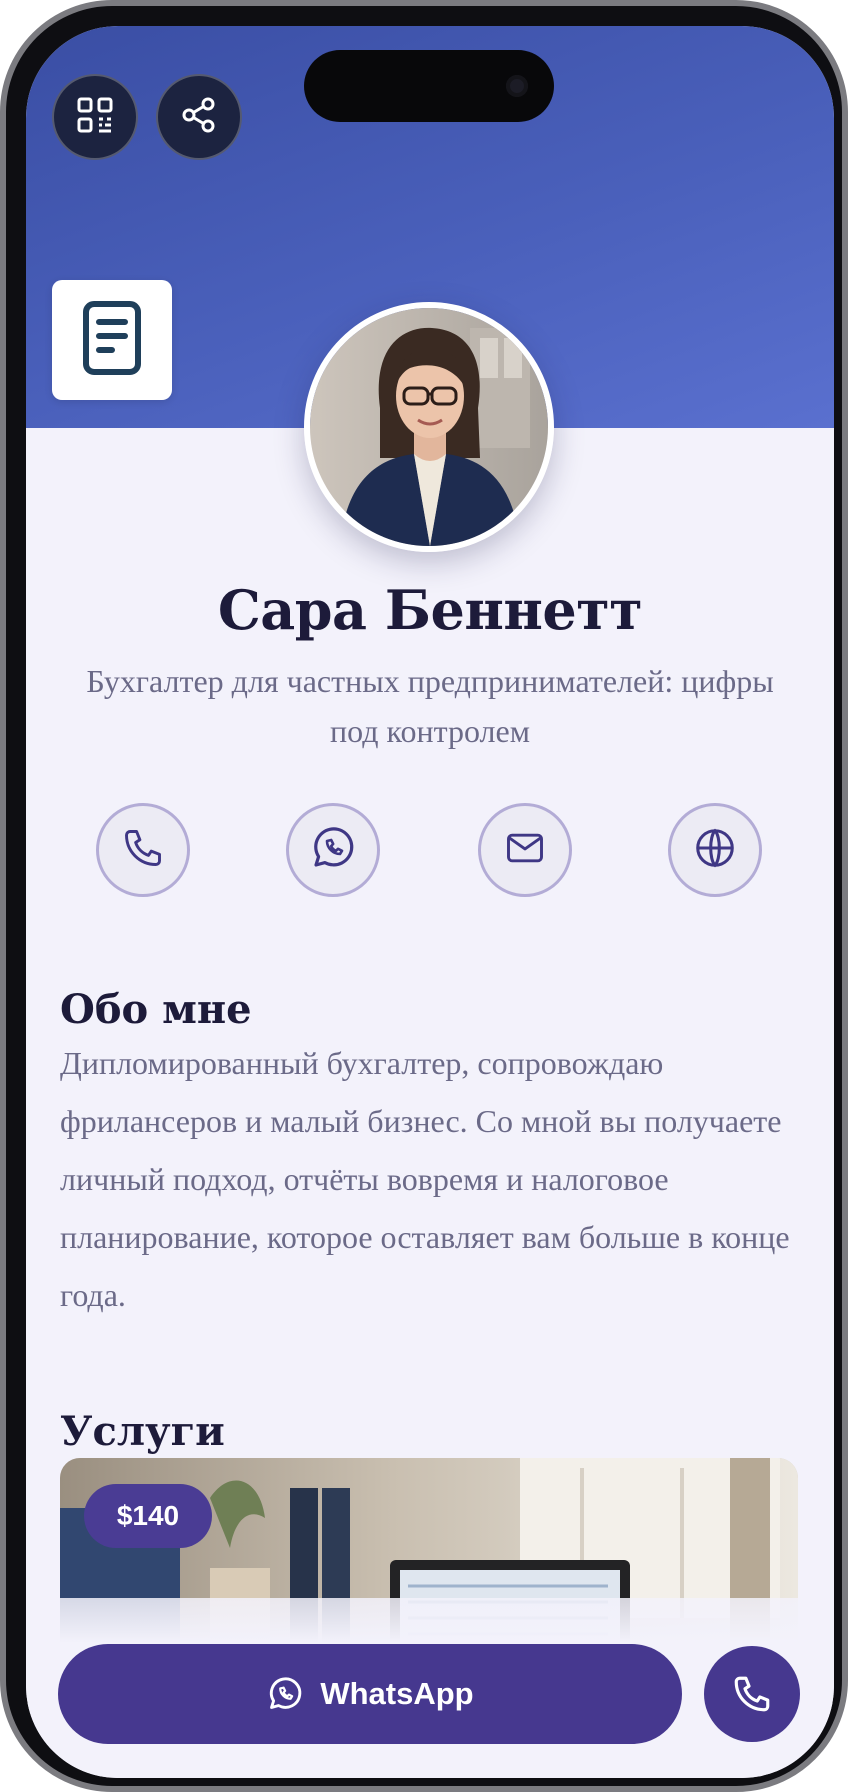 This screenshot has height=1792, width=848. I want to click on share-icon, so click(199, 117).